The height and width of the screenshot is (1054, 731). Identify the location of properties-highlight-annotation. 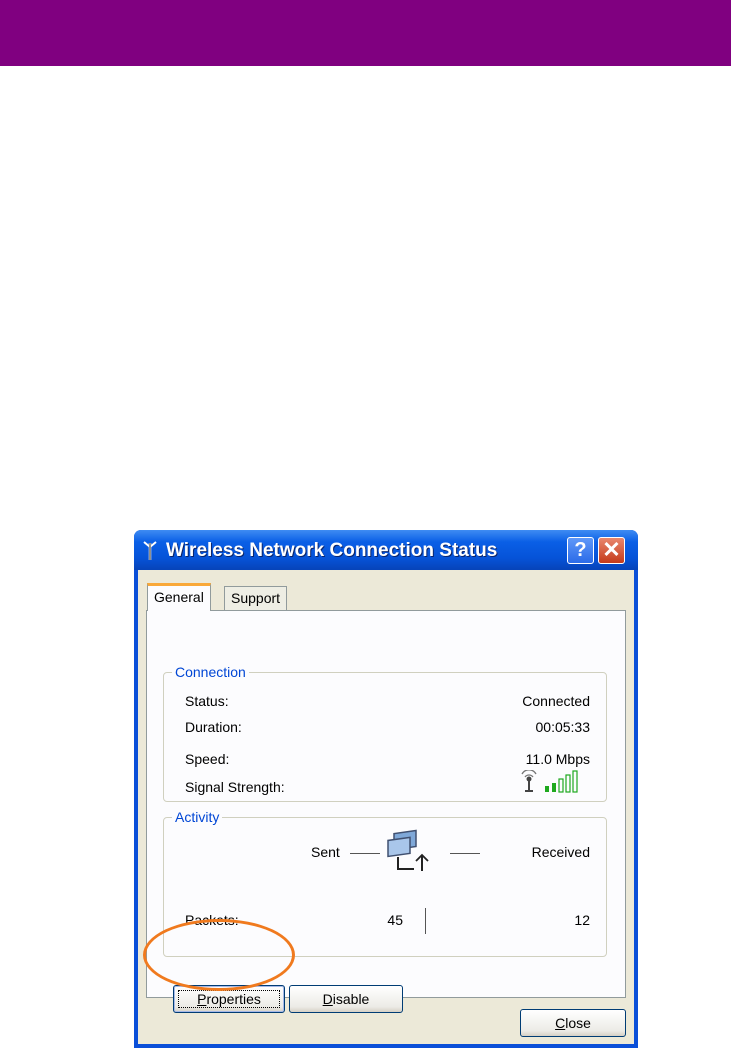
(219, 955).